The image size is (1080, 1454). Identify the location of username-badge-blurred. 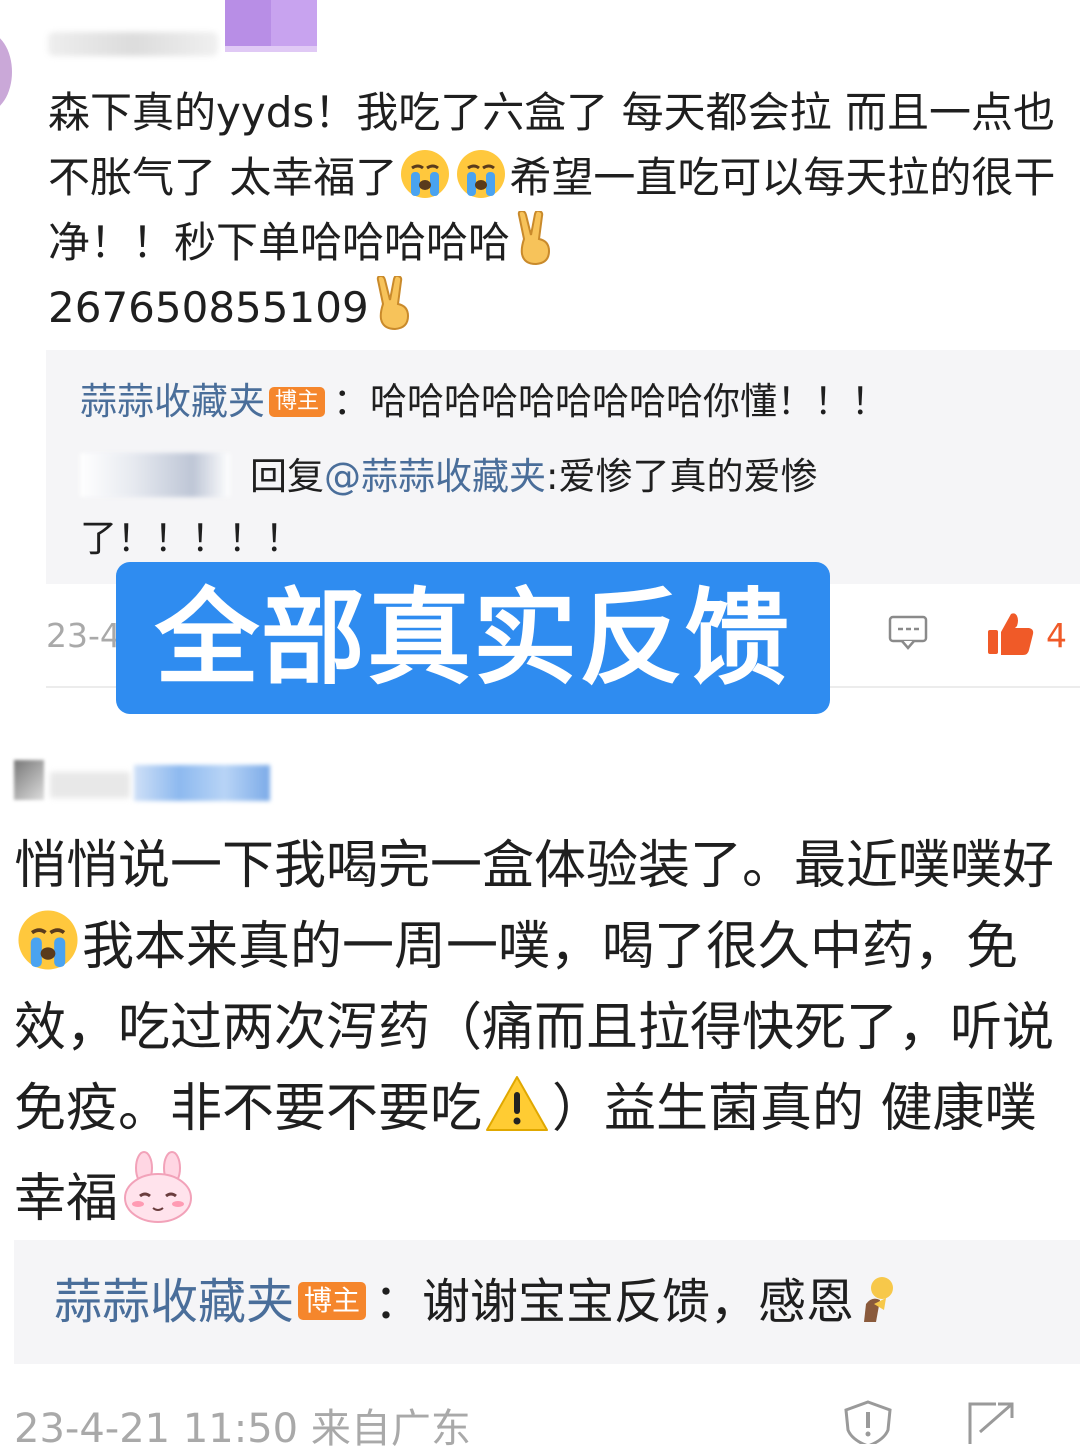
(202, 783).